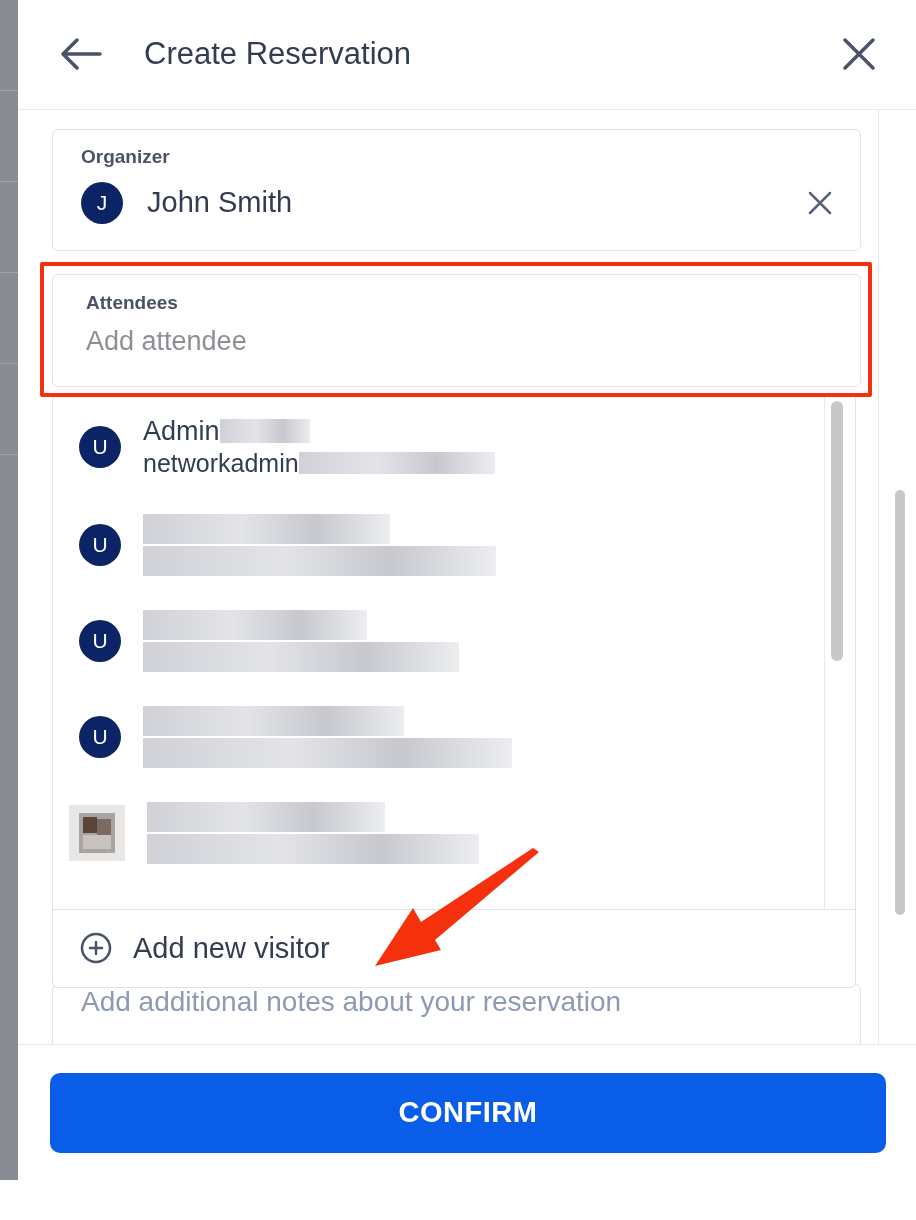 The image size is (916, 1220). I want to click on avatar: J, so click(102, 202).